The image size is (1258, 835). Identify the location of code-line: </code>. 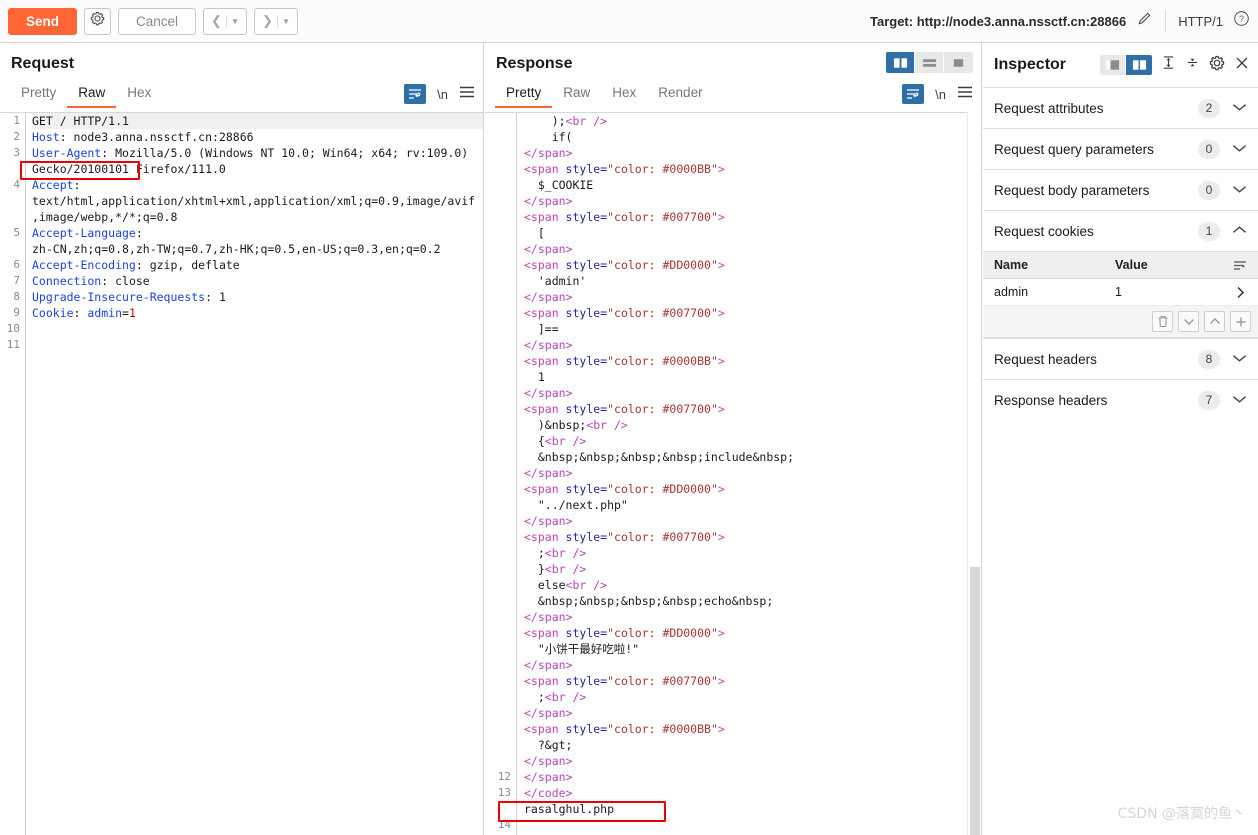
(752, 793).